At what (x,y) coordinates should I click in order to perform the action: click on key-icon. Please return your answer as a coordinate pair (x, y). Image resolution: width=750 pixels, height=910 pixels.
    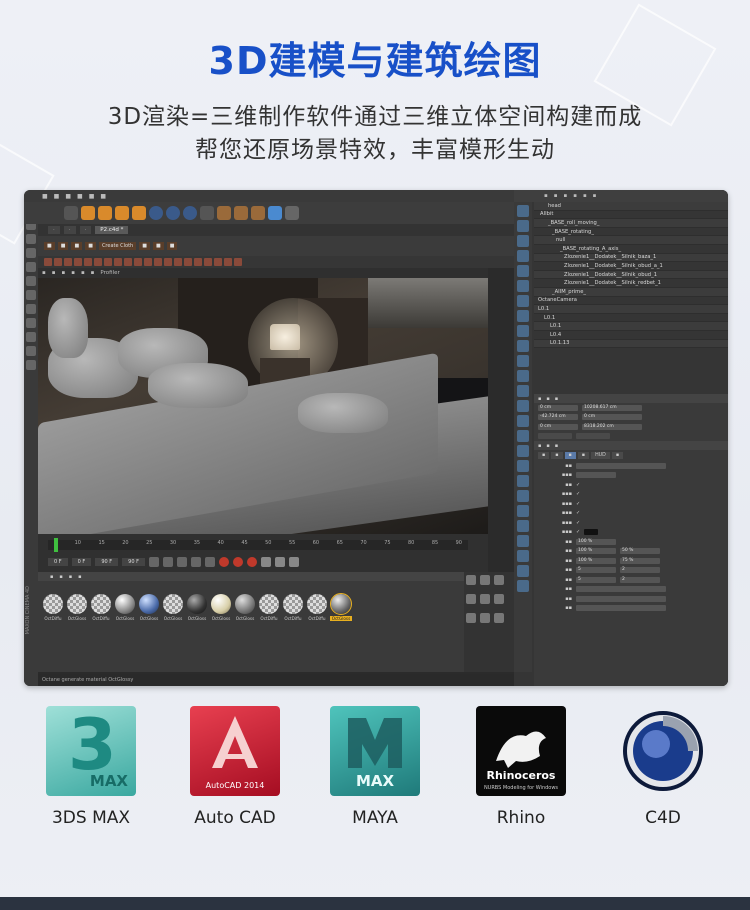
    Looking at the image, I should click on (265, 562).